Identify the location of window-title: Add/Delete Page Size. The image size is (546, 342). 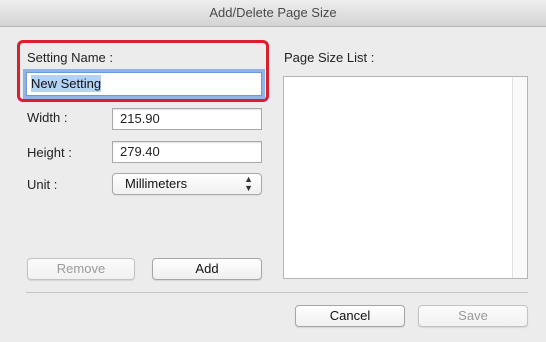
(273, 12).